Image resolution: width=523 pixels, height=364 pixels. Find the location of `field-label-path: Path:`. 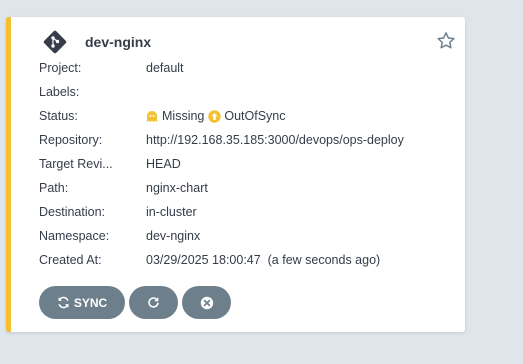

field-label-path: Path: is located at coordinates (54, 188).